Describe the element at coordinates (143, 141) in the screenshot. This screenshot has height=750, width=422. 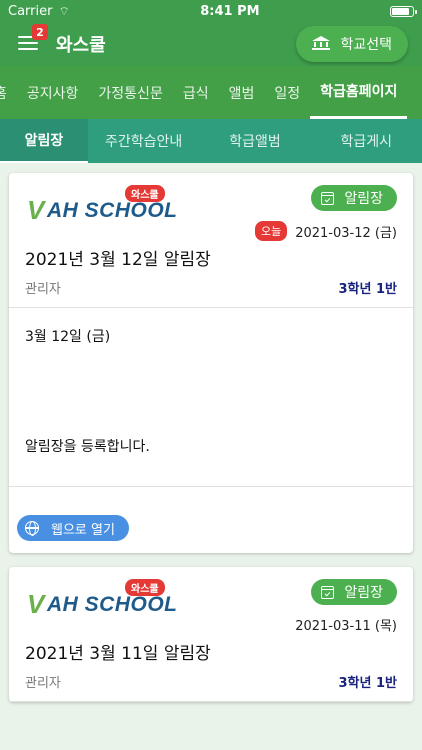
I see `subtab-weekly-plan: 주간학습안내` at that location.